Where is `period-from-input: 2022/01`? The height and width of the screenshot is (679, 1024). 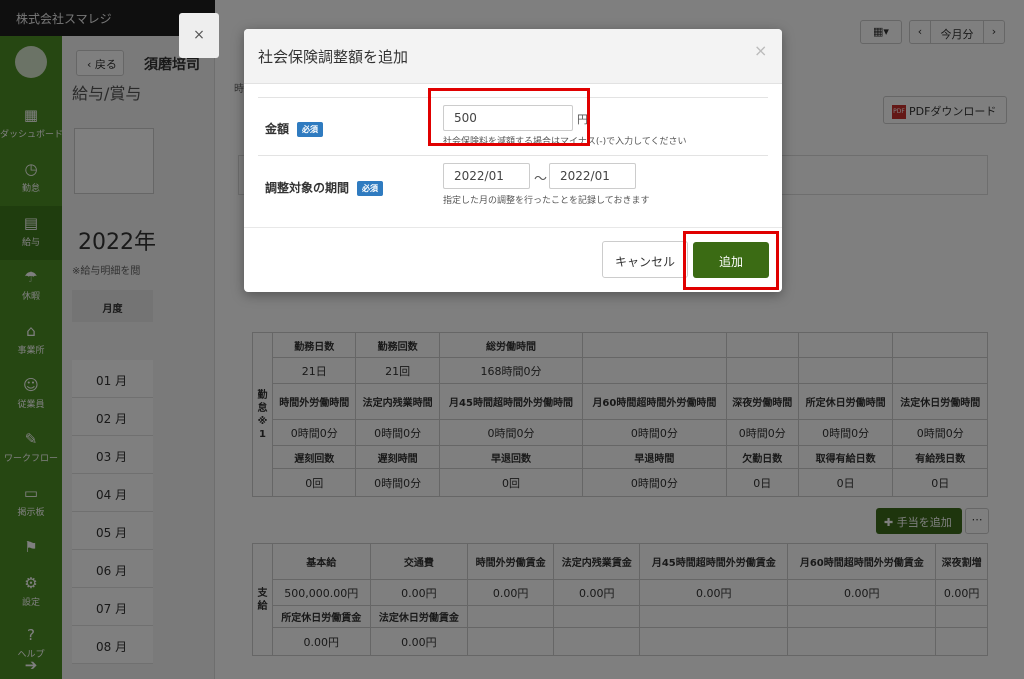 period-from-input: 2022/01 is located at coordinates (486, 176).